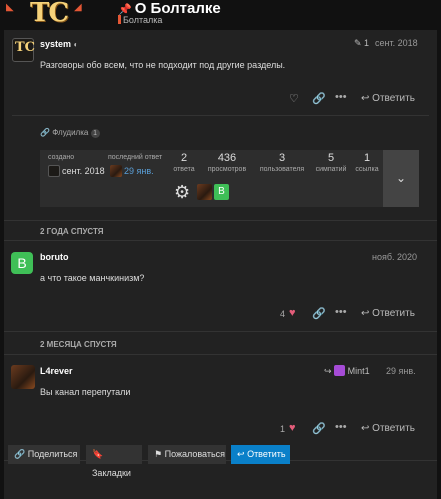  I want to click on stat-links-value: 1, so click(367, 158).